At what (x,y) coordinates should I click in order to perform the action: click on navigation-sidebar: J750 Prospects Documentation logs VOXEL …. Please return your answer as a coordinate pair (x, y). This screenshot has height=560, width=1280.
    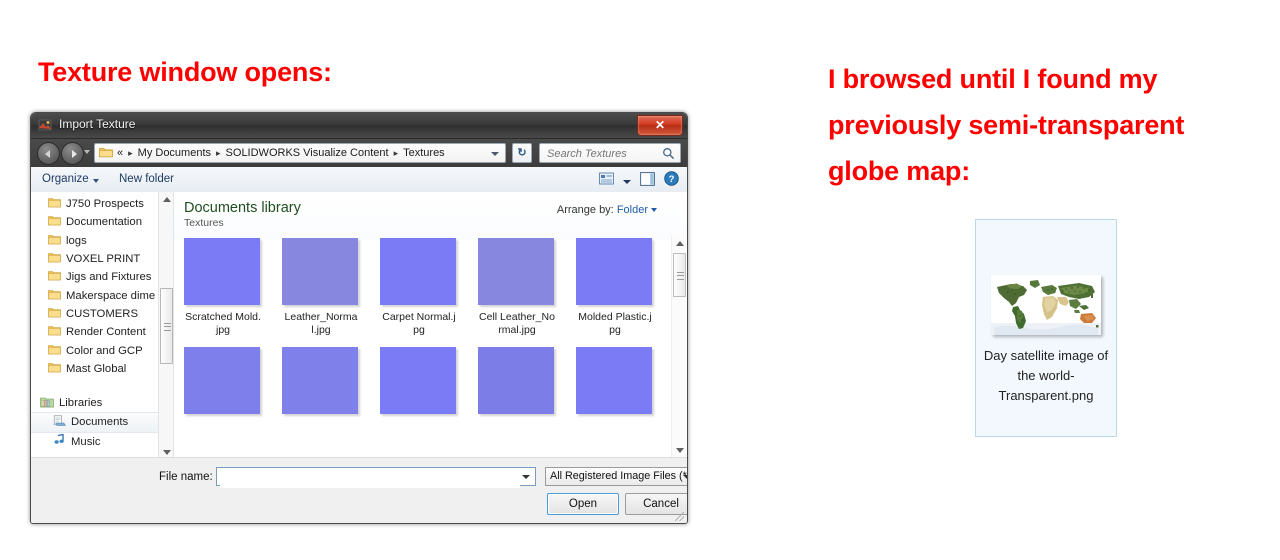
    Looking at the image, I should click on (102, 326).